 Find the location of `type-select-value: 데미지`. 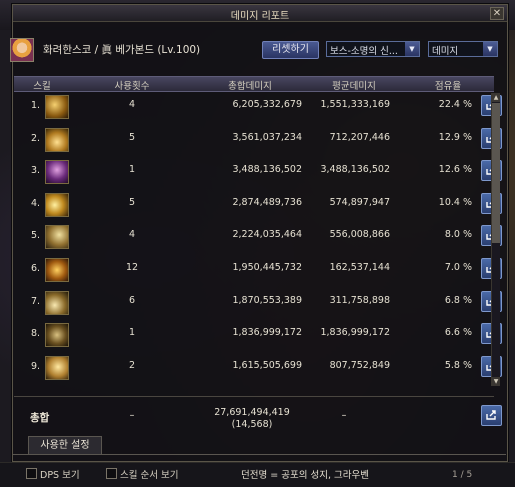

type-select-value: 데미지 is located at coordinates (445, 51).